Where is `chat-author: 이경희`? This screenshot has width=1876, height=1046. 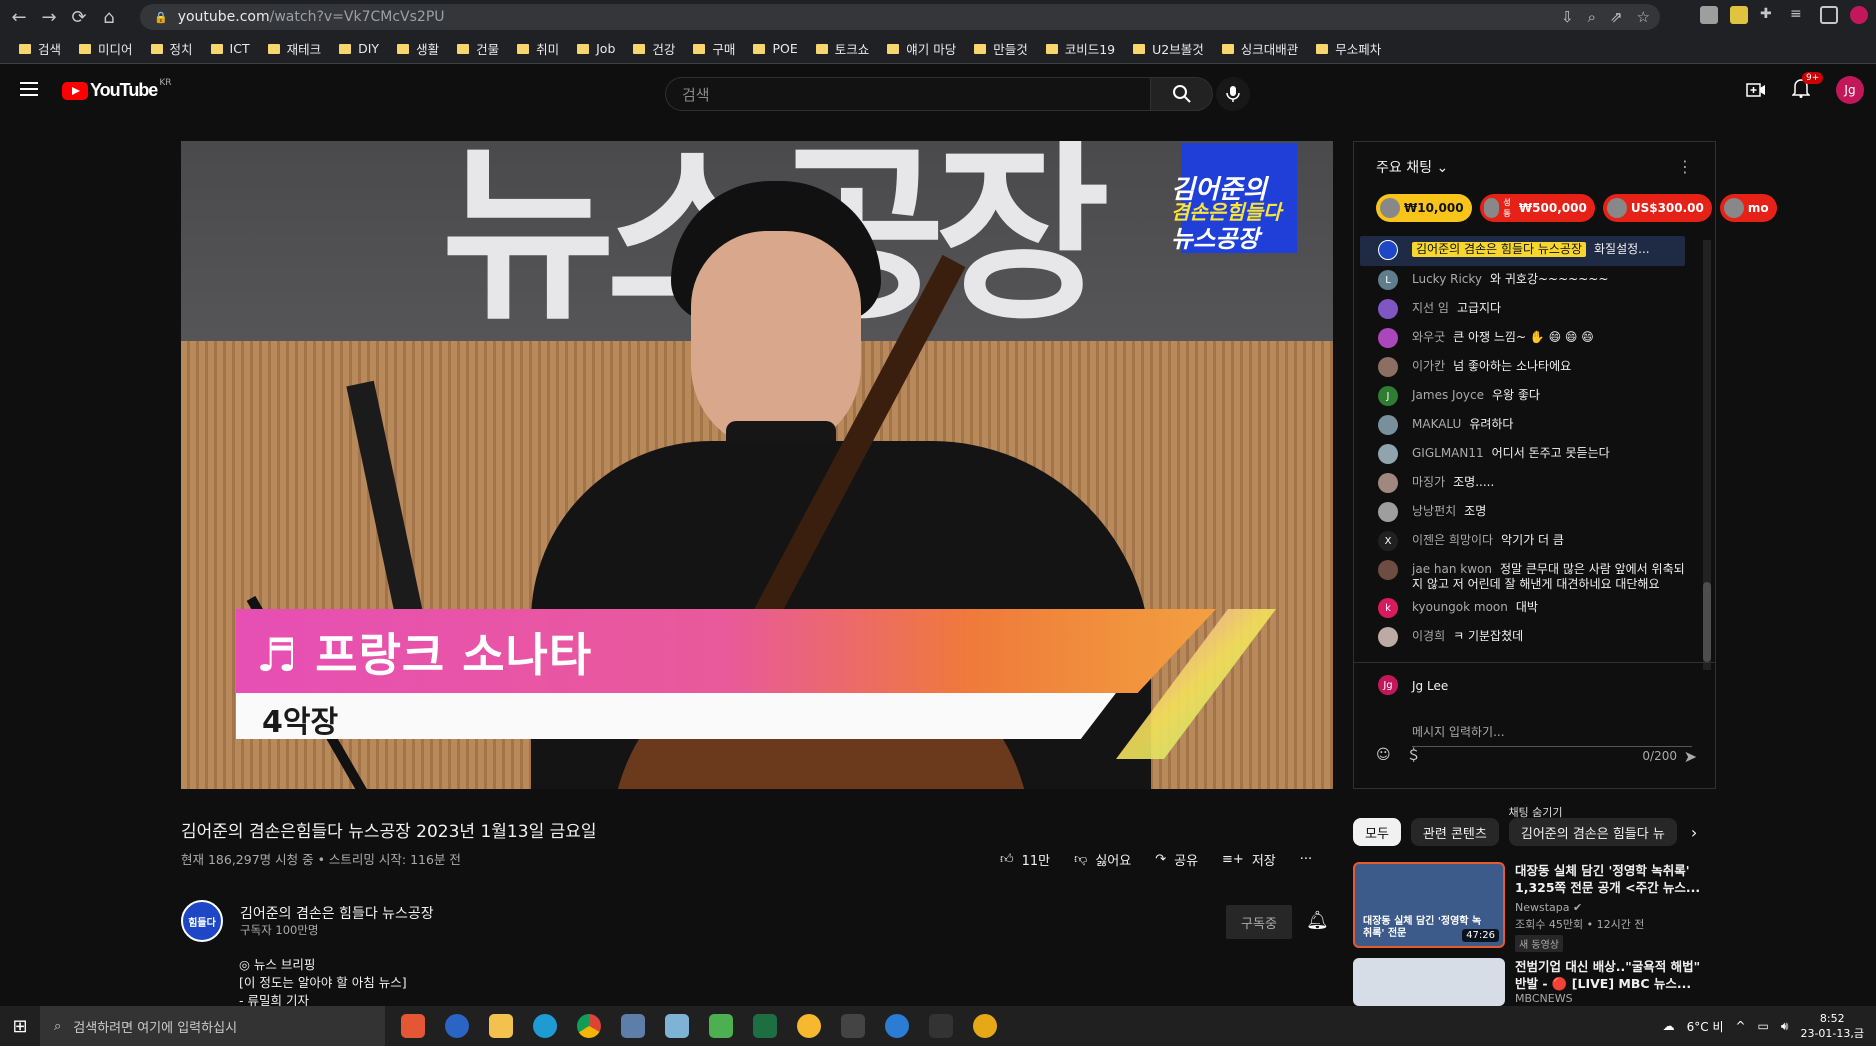
chat-author: 이경희 is located at coordinates (1428, 636).